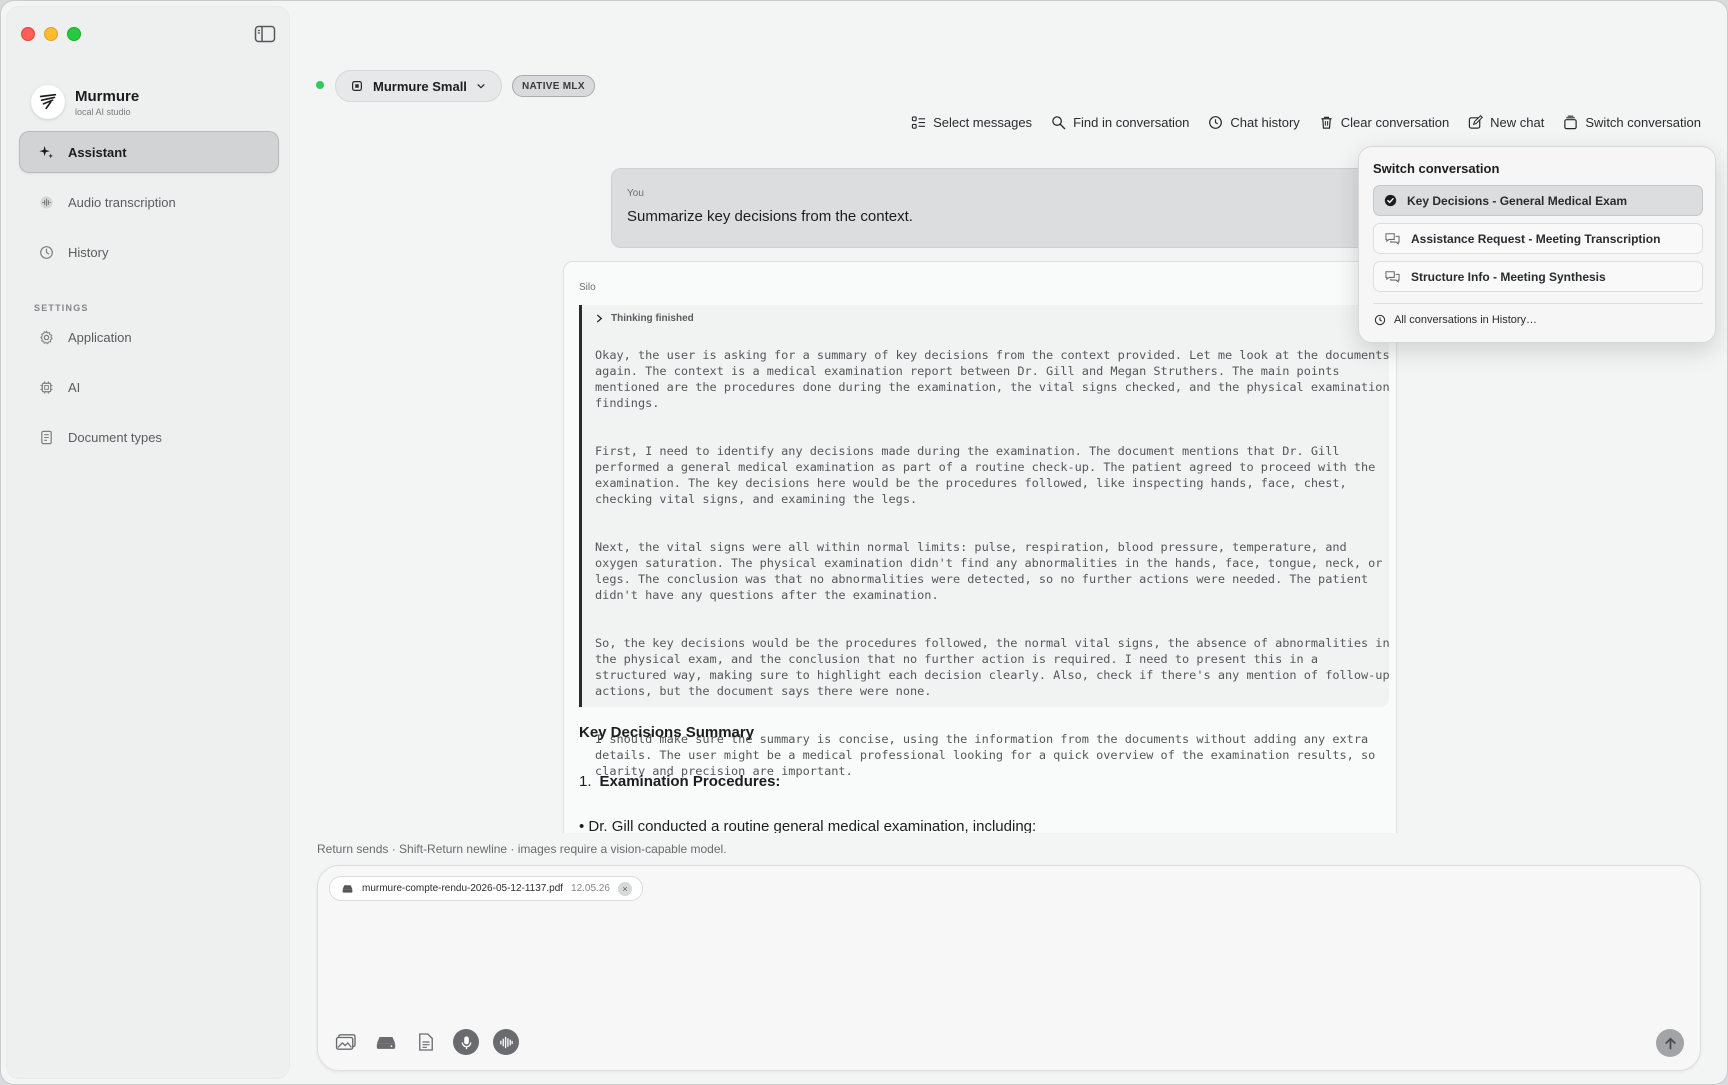 Image resolution: width=1728 pixels, height=1085 pixels. I want to click on sidebar-item-document-types: Document types, so click(149, 437).